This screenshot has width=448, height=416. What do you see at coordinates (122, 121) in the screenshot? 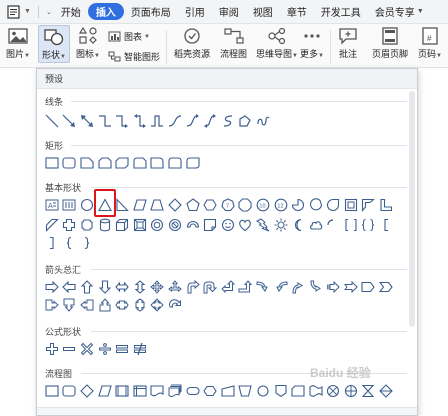
I see `elbow-arrow-connector-shape-icon` at bounding box center [122, 121].